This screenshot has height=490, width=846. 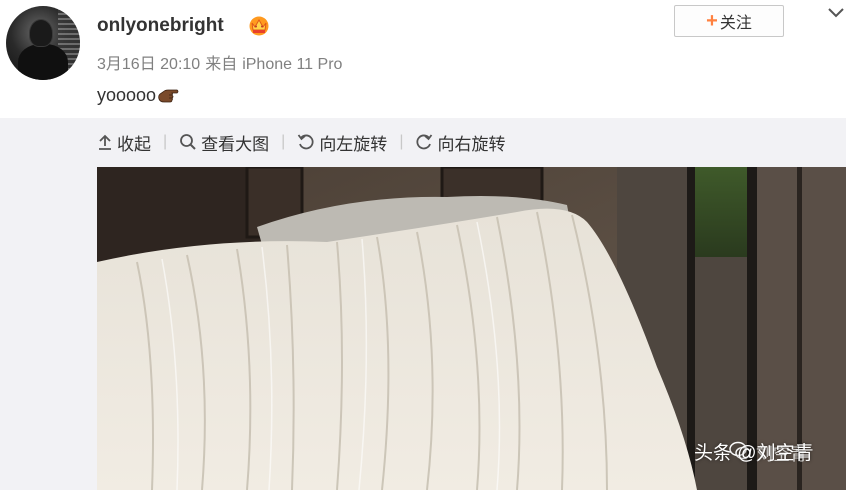 What do you see at coordinates (127, 94) in the screenshot?
I see `post-text: yooooo` at bounding box center [127, 94].